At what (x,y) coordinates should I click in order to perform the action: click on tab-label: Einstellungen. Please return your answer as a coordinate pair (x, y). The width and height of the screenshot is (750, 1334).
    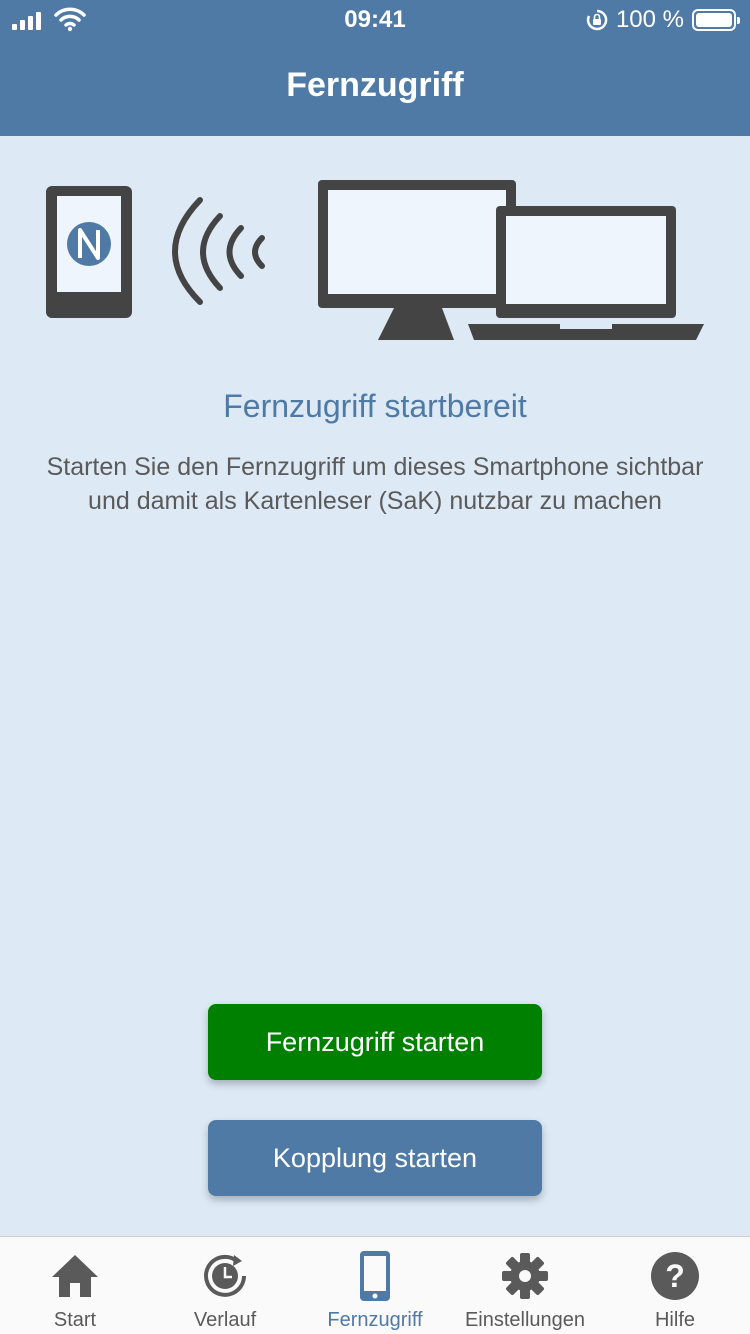
    Looking at the image, I should click on (525, 1320).